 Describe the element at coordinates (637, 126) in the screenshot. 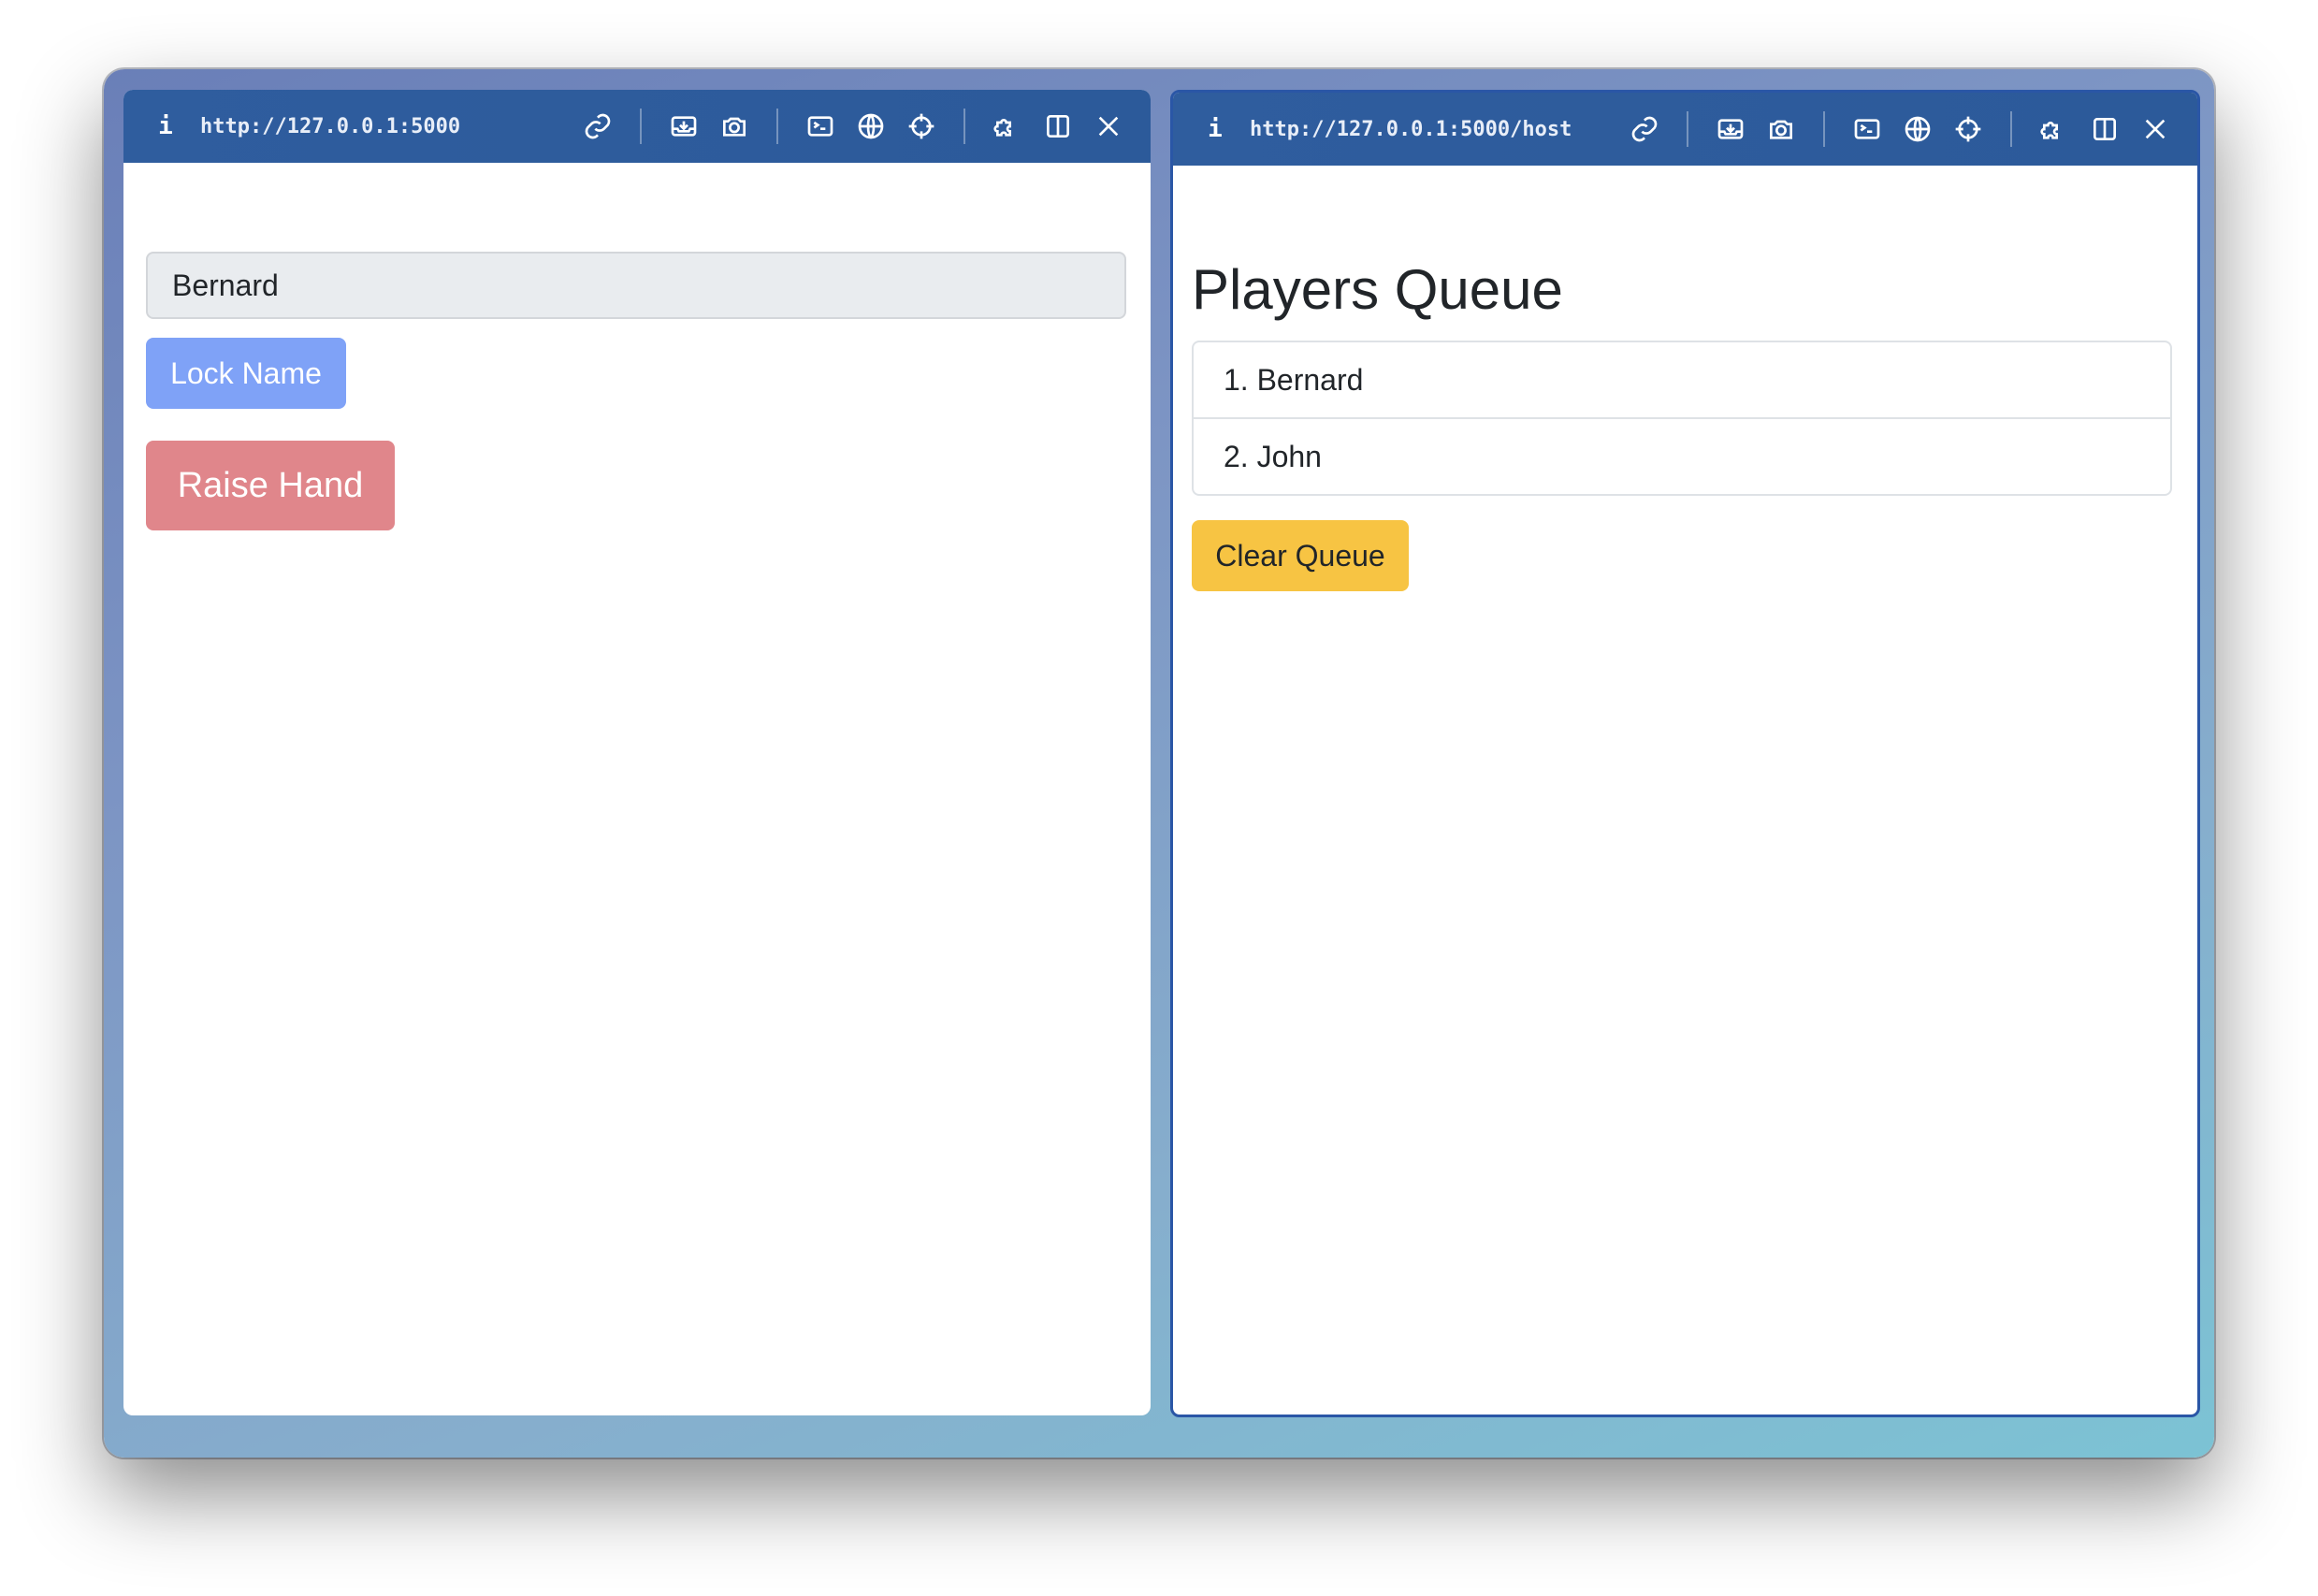

I see `left-toolbar: i http://127.0.0.1:5000` at that location.